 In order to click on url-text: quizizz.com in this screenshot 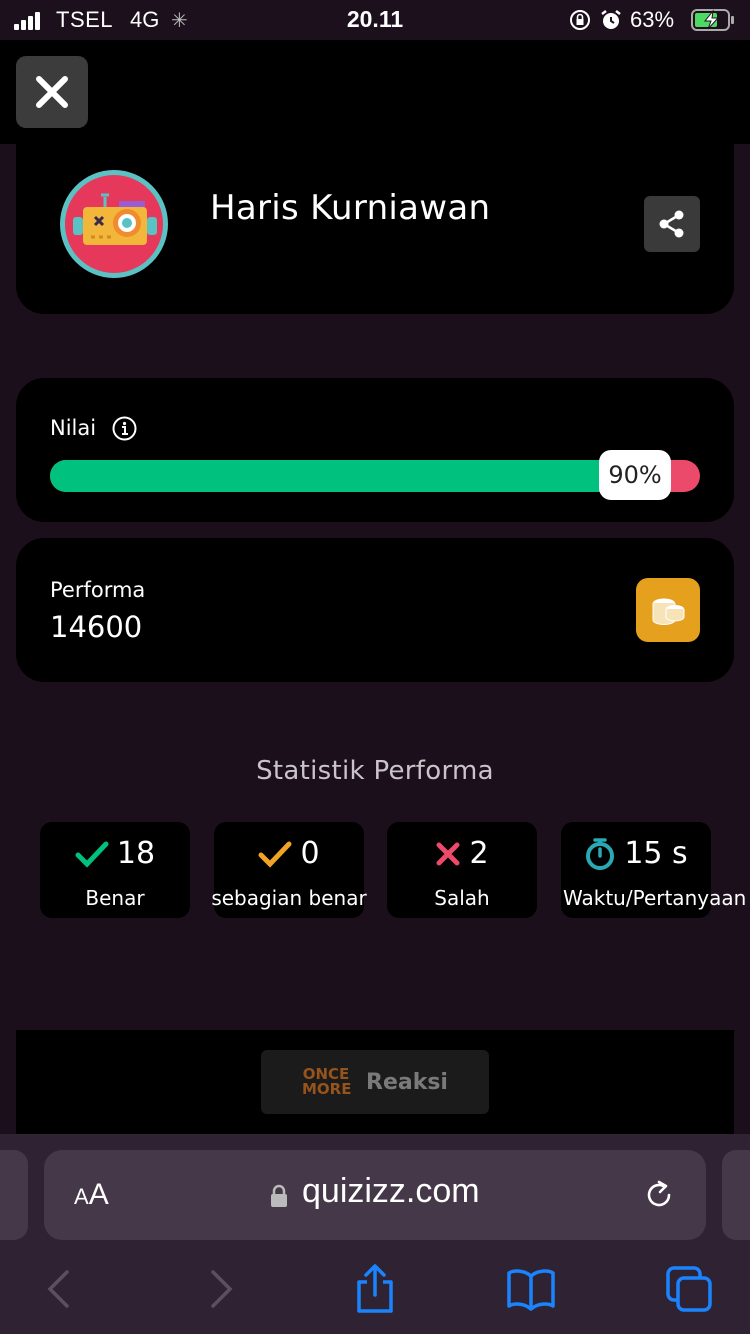, I will do `click(391, 1191)`.